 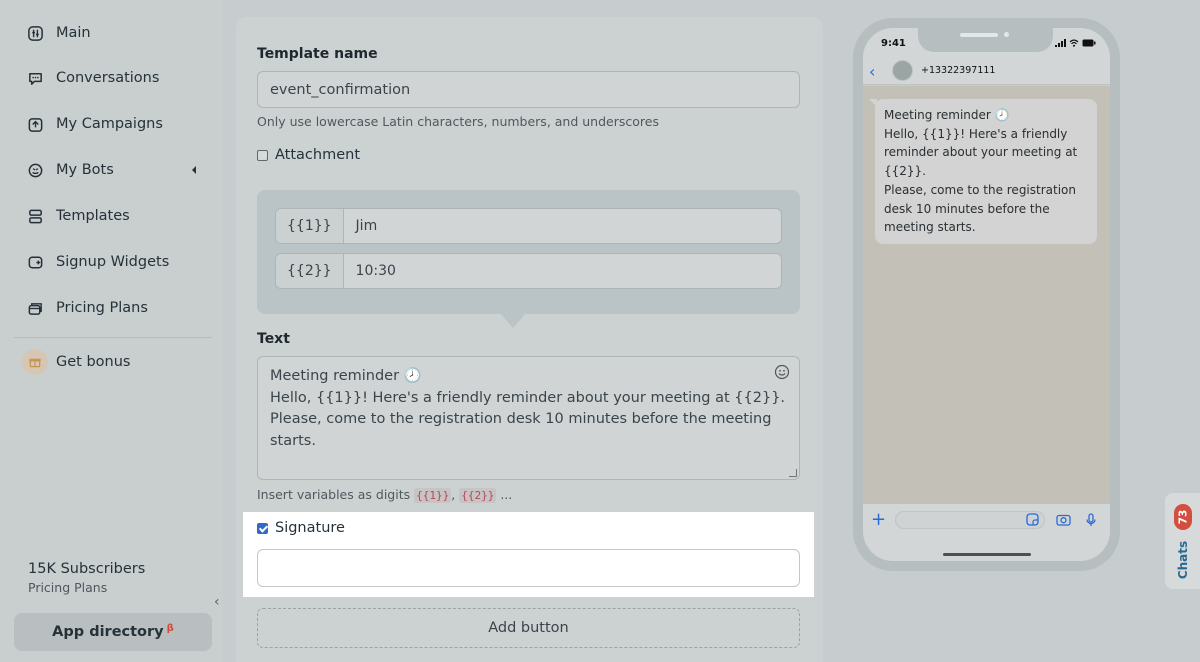 I want to click on template-name-label: Template name, so click(x=317, y=54).